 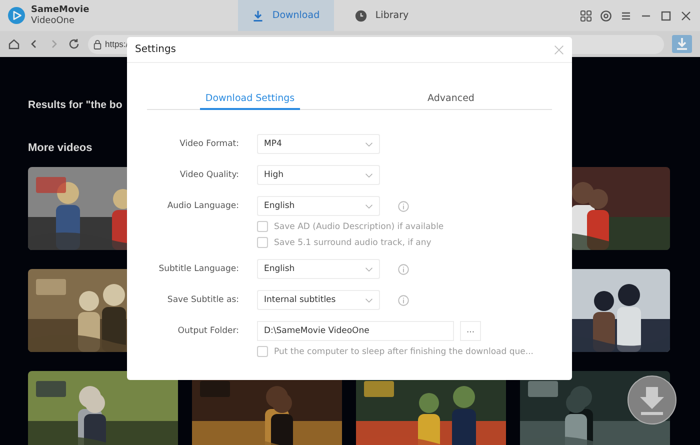 I want to click on main-tab: Library, so click(x=382, y=15).